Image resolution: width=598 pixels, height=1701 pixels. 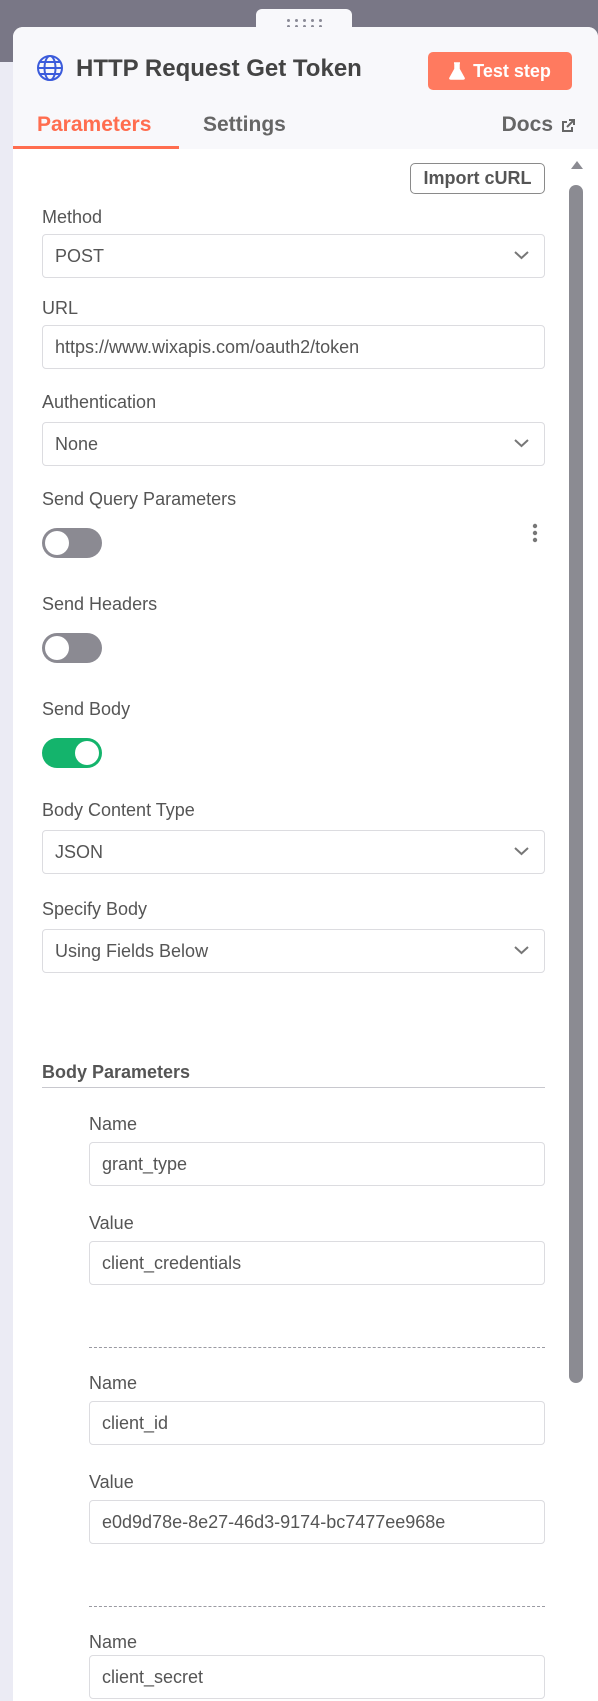 What do you see at coordinates (317, 1263) in the screenshot?
I see `param-value-input: client_credentials` at bounding box center [317, 1263].